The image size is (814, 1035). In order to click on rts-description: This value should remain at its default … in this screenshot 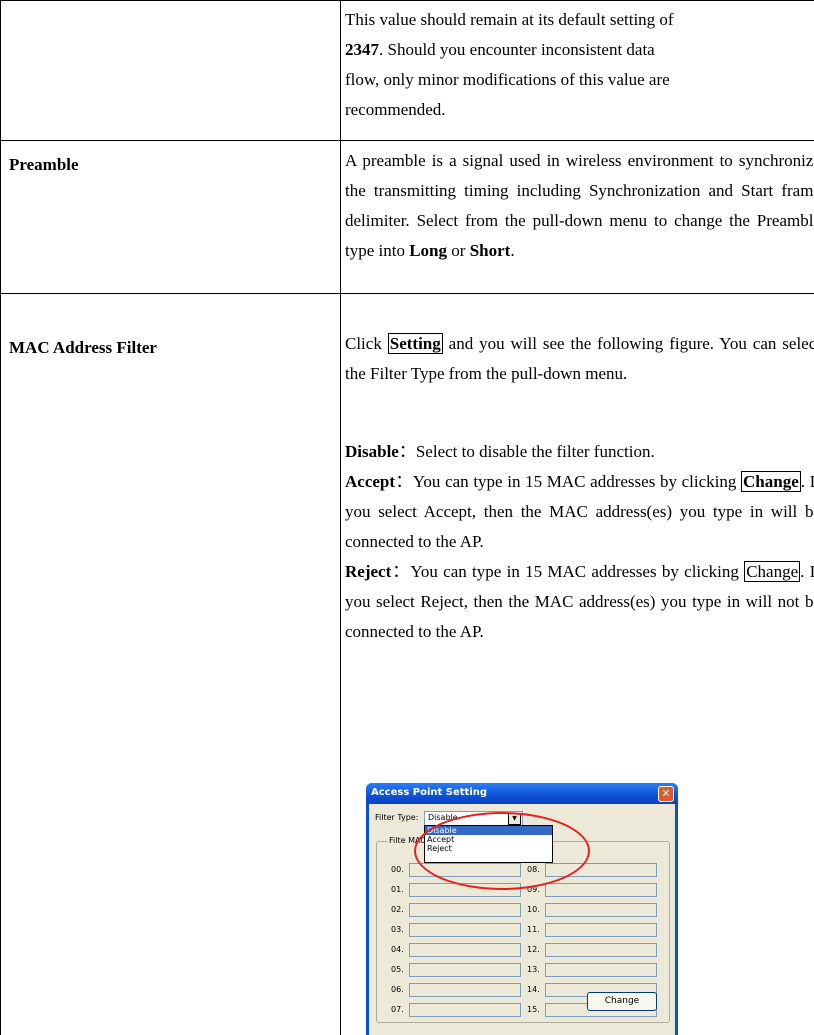, I will do `click(579, 65)`.